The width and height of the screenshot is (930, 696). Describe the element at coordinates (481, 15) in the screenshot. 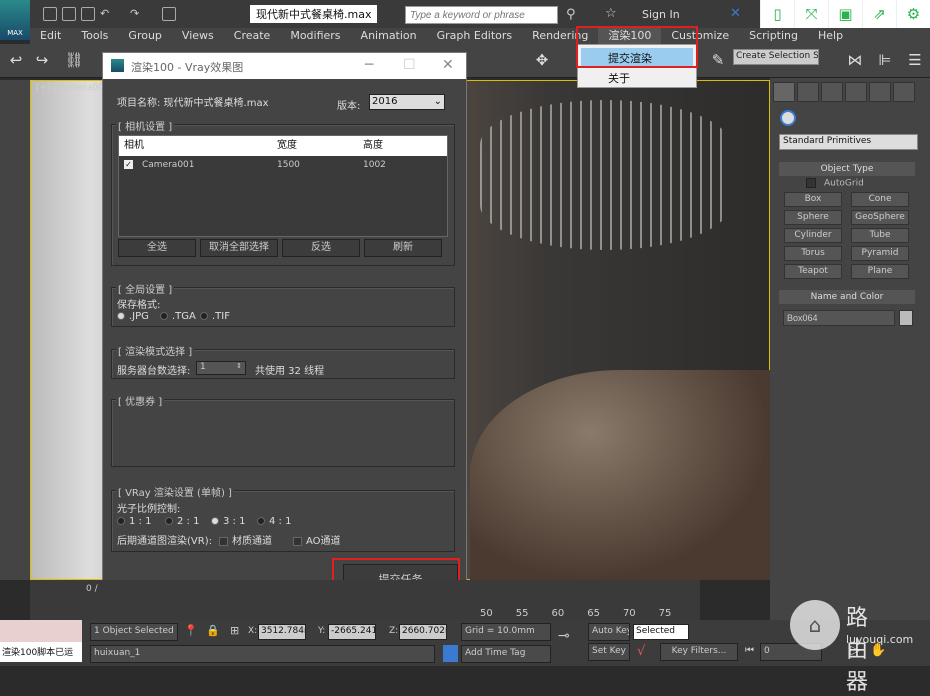

I see `search-input` at that location.